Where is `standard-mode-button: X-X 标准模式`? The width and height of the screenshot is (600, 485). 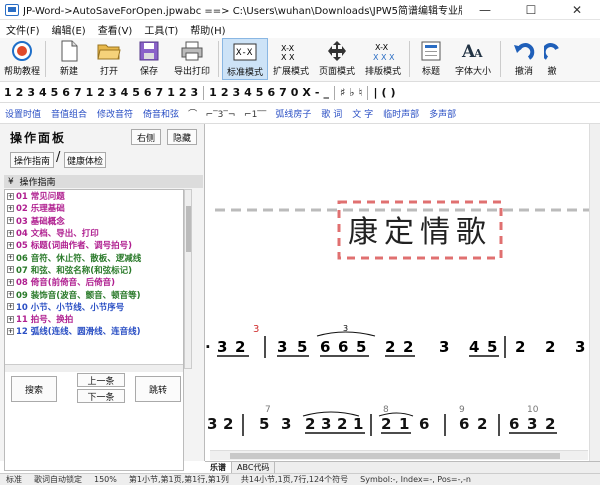 standard-mode-button: X-X 标准模式 is located at coordinates (245, 59).